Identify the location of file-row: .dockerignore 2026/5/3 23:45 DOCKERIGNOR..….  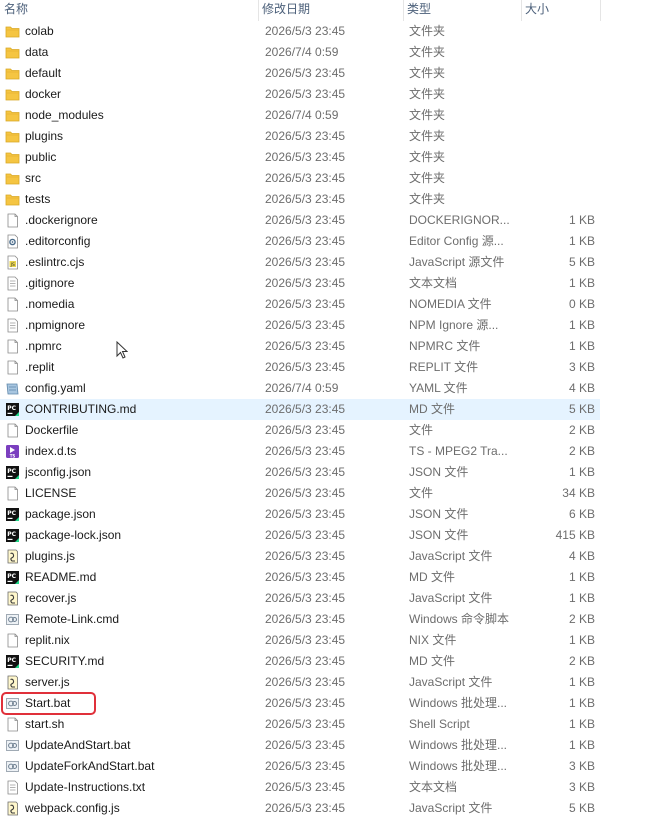
(300, 220).